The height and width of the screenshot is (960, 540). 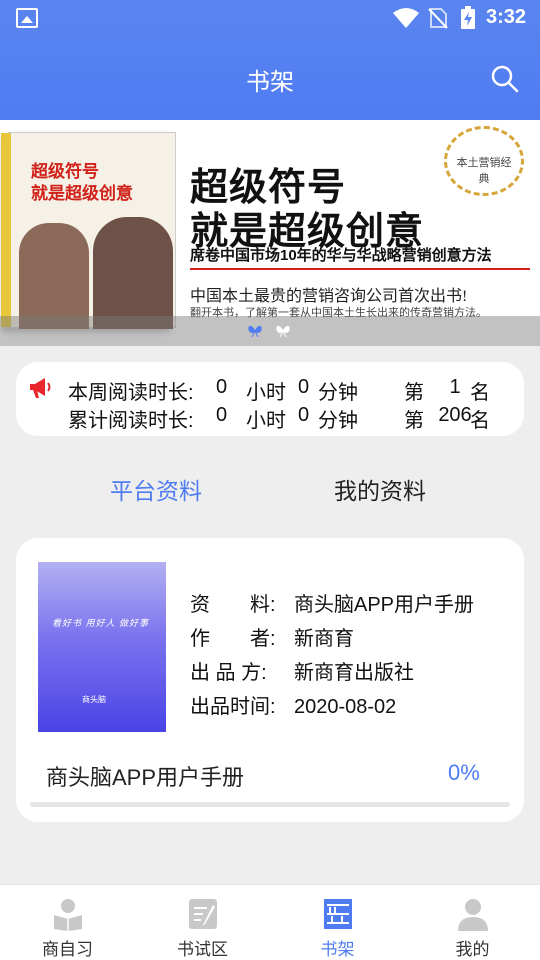 What do you see at coordinates (345, 707) in the screenshot?
I see `field-value: 2020-08-02` at bounding box center [345, 707].